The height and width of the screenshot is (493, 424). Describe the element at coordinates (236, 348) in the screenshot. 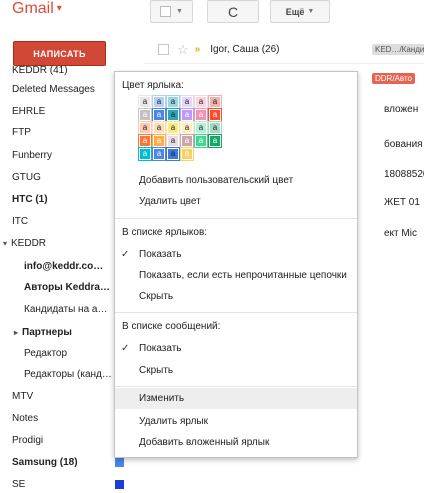

I see `message-list-show: ✓ Показать` at that location.